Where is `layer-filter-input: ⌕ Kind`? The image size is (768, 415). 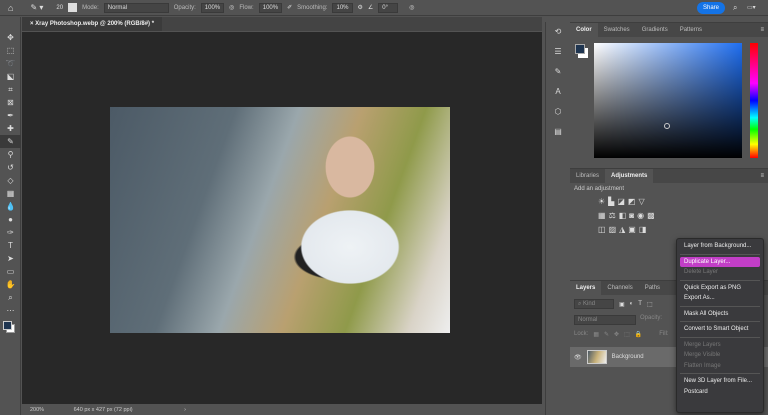 layer-filter-input: ⌕ Kind is located at coordinates (594, 304).